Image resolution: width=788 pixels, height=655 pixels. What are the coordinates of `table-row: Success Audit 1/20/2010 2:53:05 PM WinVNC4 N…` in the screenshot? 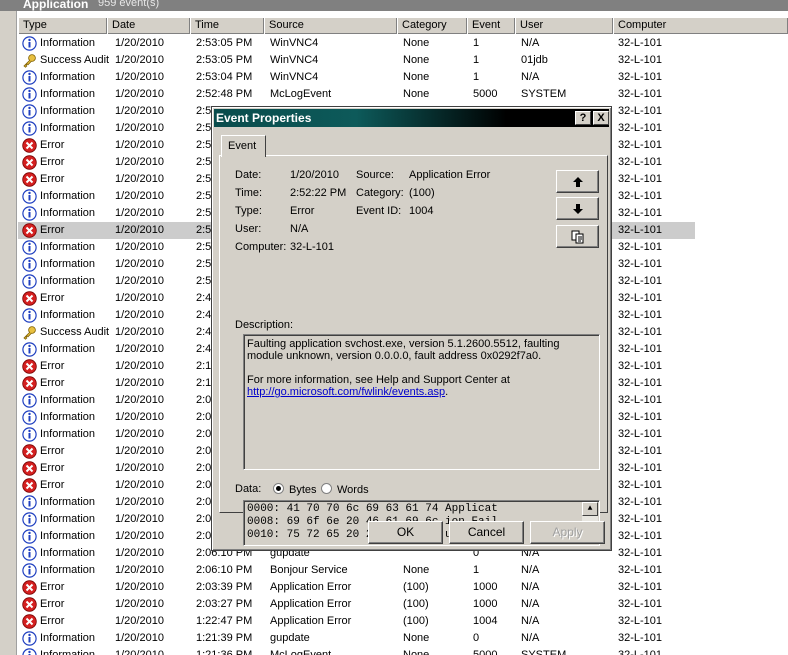 It's located at (403, 60).